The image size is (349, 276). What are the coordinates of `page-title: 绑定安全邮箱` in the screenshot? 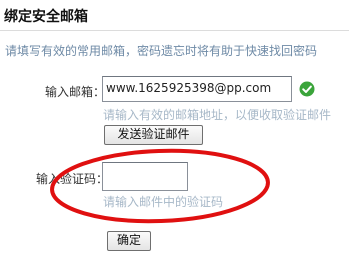 It's located at (46, 17).